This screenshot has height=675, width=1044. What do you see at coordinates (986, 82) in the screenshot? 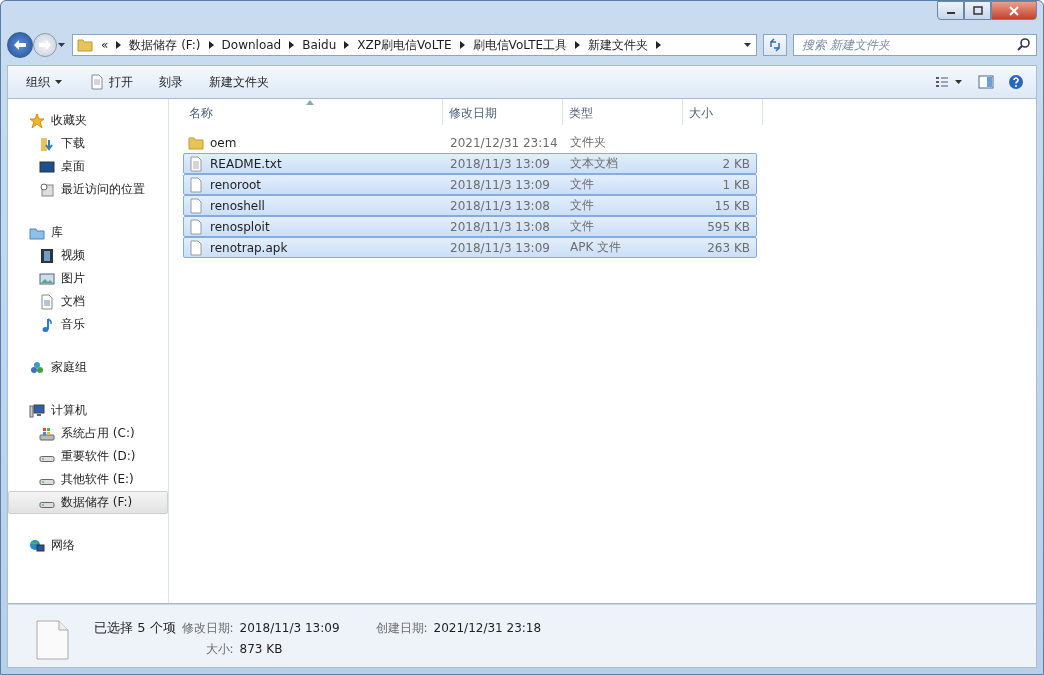
I see `preview-pane-icon` at bounding box center [986, 82].